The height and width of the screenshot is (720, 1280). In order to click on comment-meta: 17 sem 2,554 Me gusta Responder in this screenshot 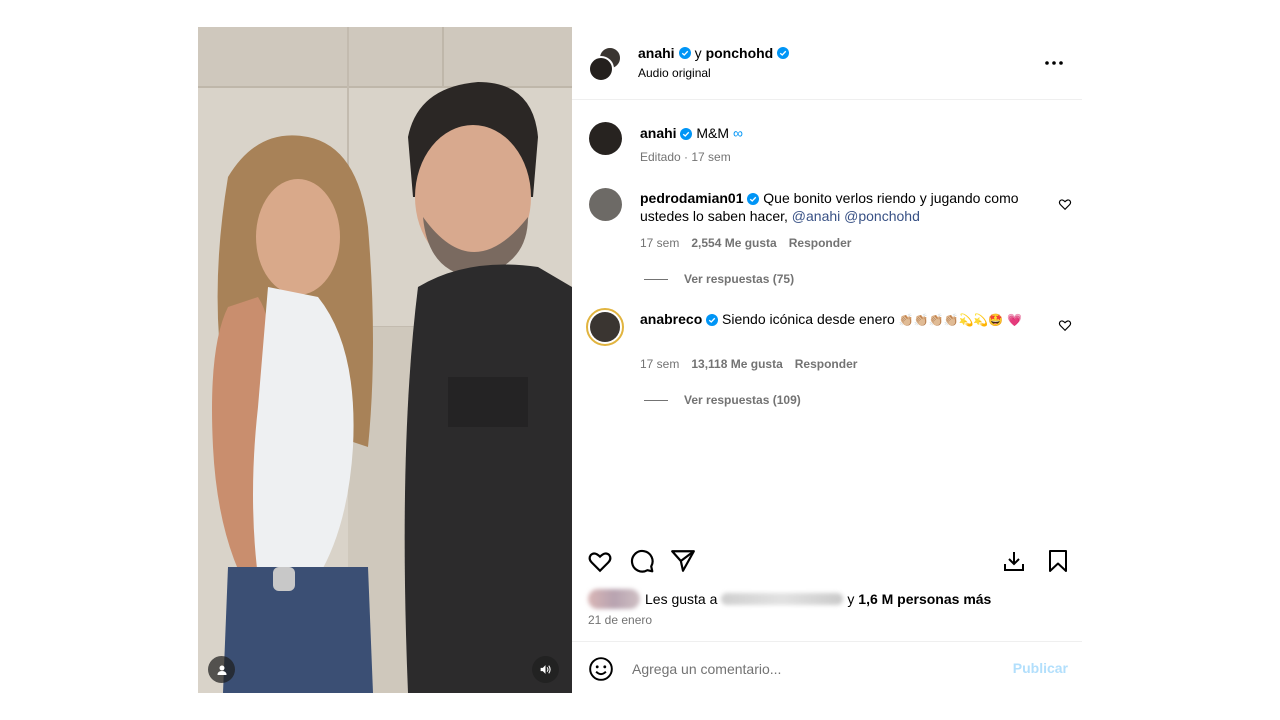, I will do `click(745, 243)`.